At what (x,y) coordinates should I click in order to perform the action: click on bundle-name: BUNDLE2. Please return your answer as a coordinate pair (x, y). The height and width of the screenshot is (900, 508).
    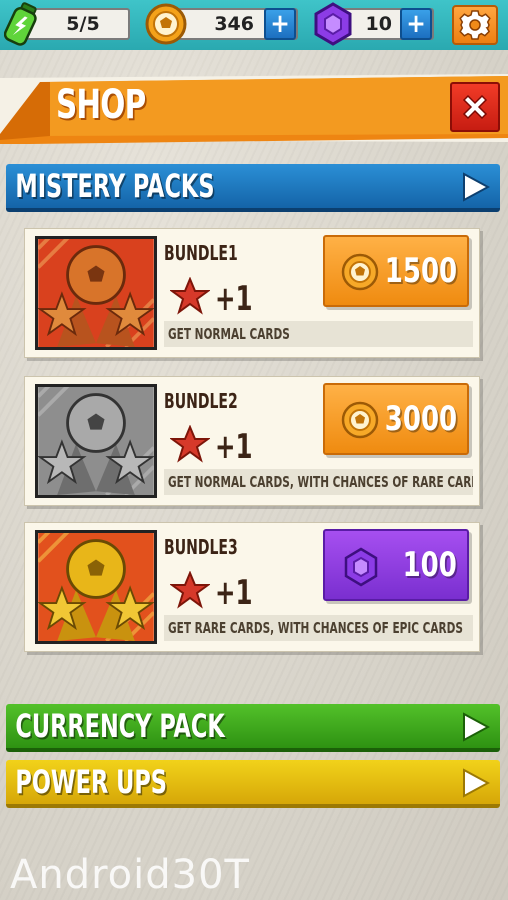
    Looking at the image, I should click on (201, 401).